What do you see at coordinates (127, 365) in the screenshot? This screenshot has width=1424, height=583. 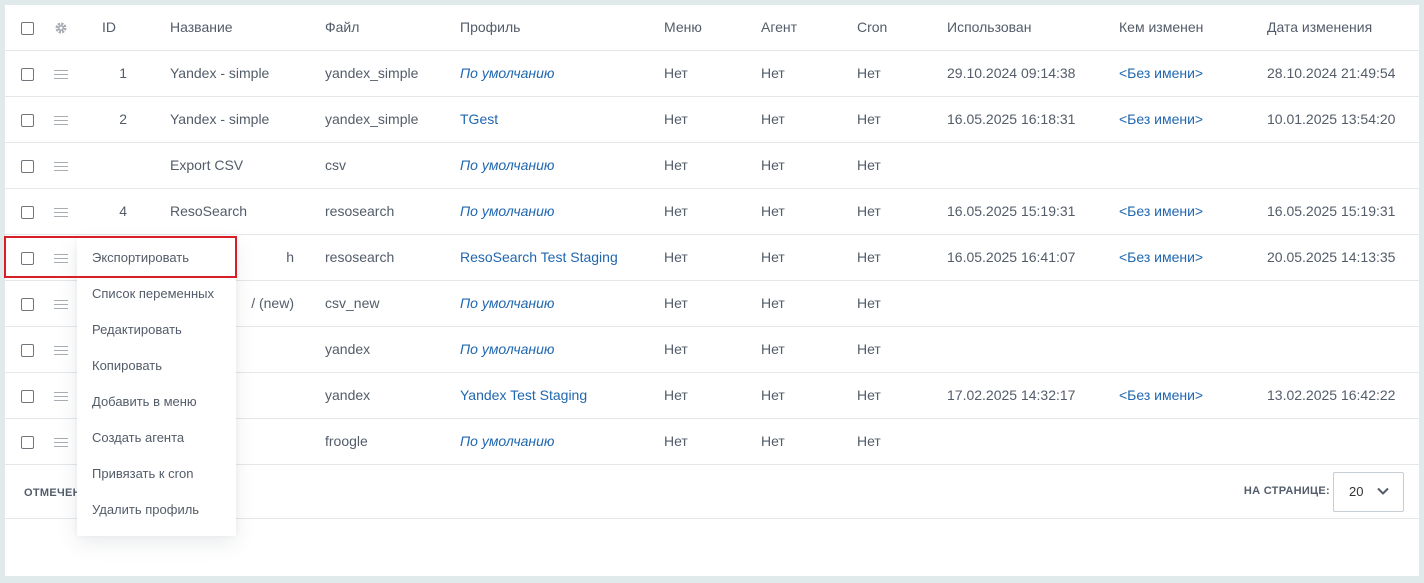 I see `menu-item-copy: Копировать` at bounding box center [127, 365].